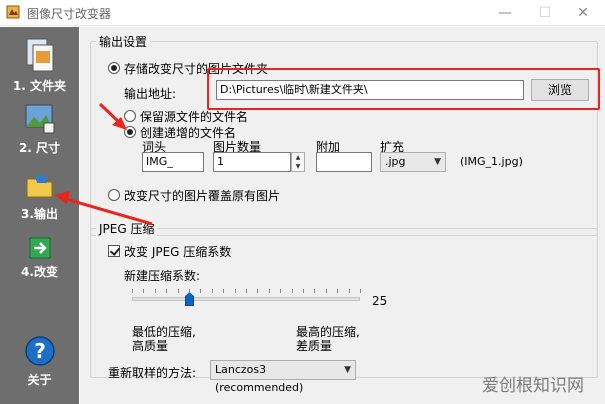  I want to click on close-button: ✕, so click(583, 13).